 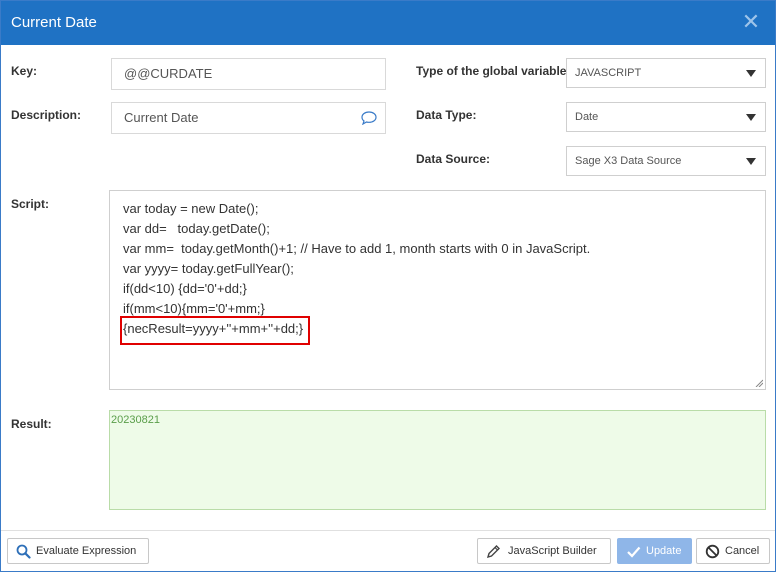 I want to click on cancel-label: Cancel, so click(x=742, y=551).